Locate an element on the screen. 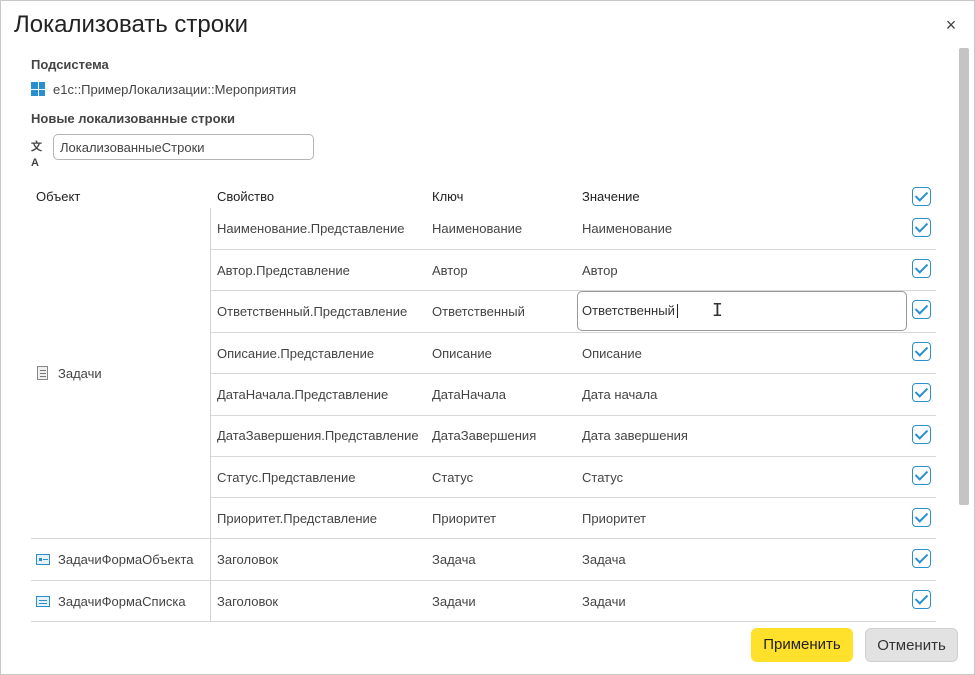 This screenshot has width=975, height=675. object-name: Задачи is located at coordinates (80, 373).